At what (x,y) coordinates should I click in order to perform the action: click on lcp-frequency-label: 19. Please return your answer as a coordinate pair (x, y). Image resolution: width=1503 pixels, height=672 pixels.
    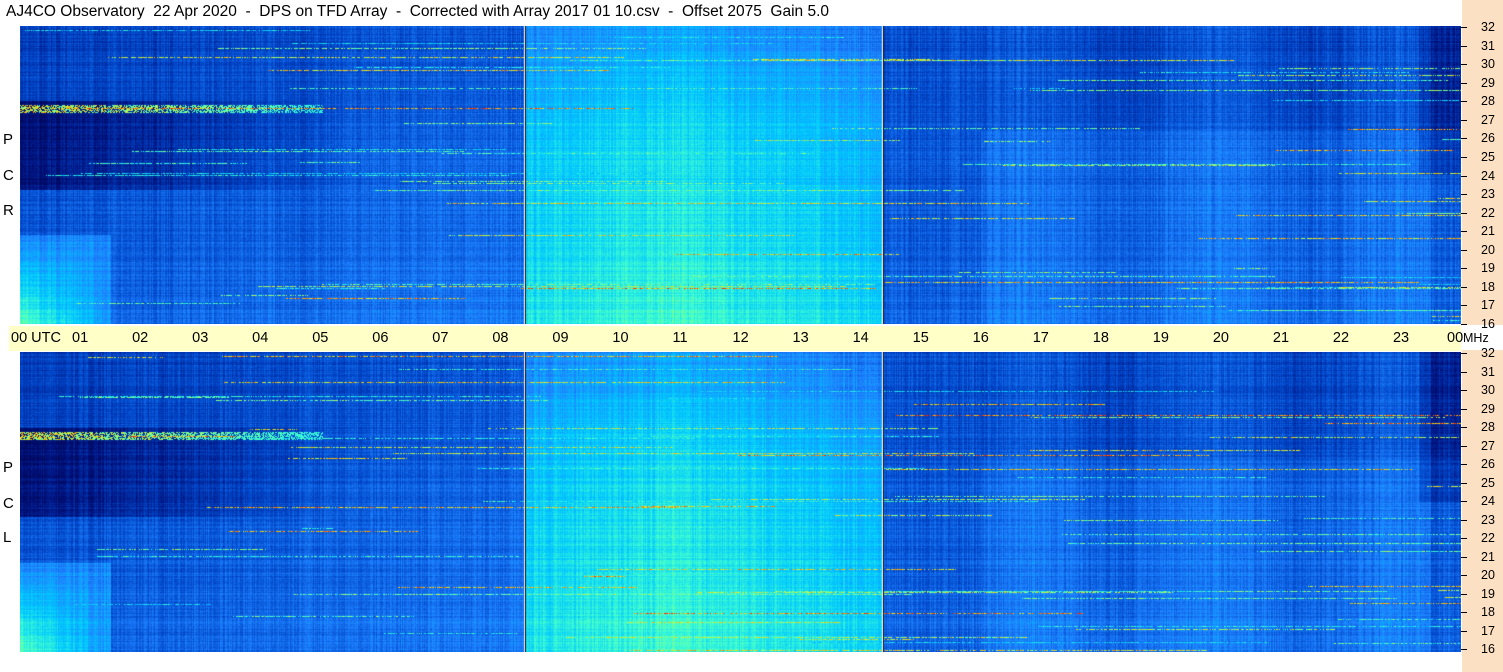
    Looking at the image, I should click on (1488, 594).